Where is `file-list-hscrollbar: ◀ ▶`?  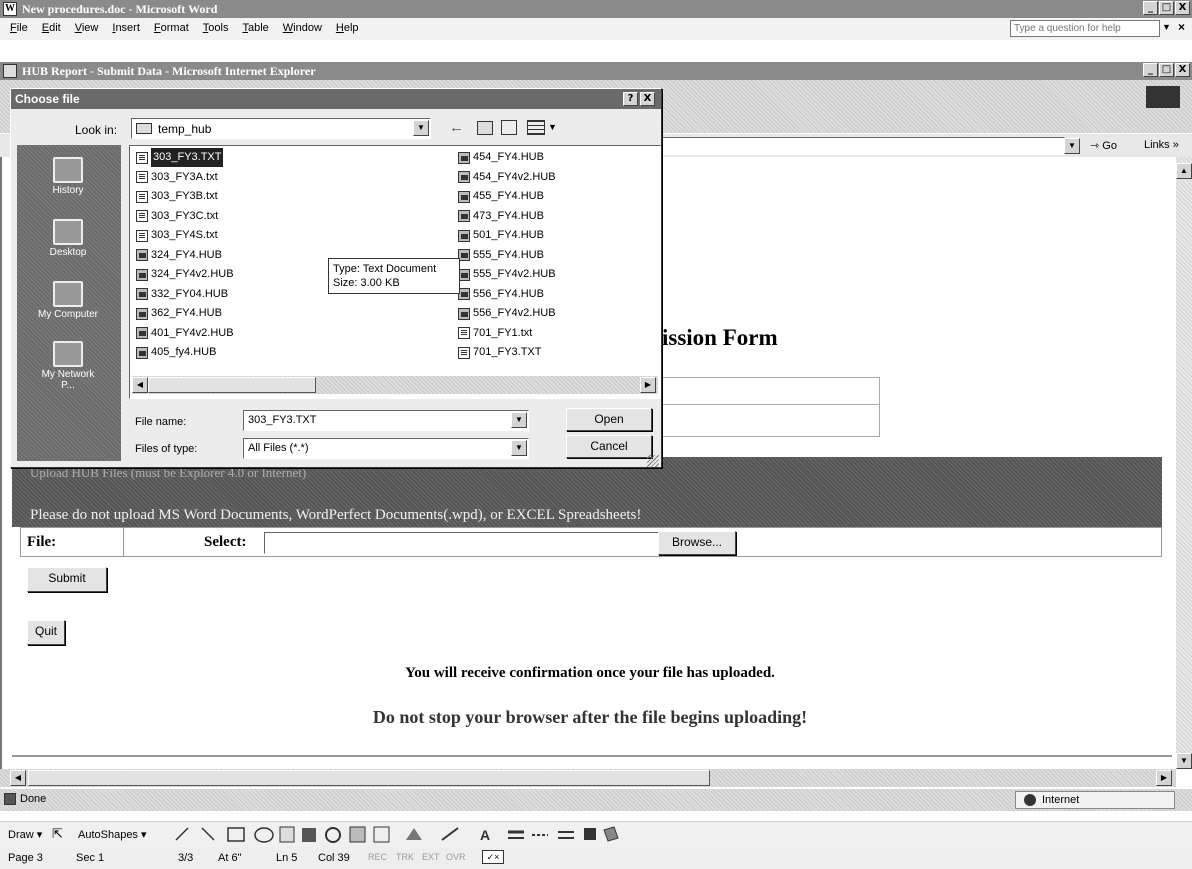 file-list-hscrollbar: ◀ ▶ is located at coordinates (395, 385).